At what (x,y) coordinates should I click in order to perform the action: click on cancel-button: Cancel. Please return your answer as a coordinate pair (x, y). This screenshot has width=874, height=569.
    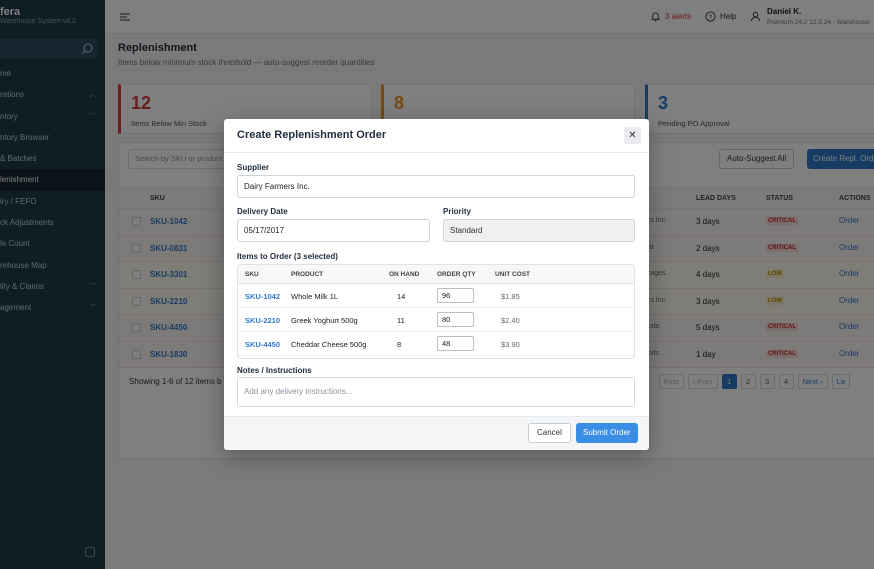
    Looking at the image, I should click on (549, 433).